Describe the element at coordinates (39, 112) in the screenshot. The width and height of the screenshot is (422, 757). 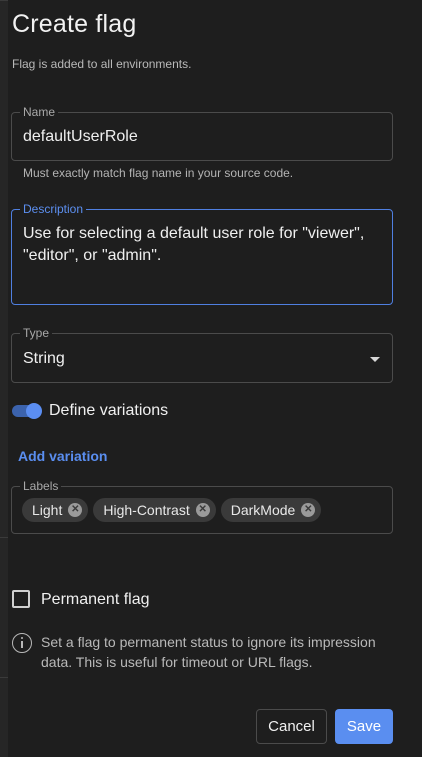
I see `name-field-label: Name` at that location.